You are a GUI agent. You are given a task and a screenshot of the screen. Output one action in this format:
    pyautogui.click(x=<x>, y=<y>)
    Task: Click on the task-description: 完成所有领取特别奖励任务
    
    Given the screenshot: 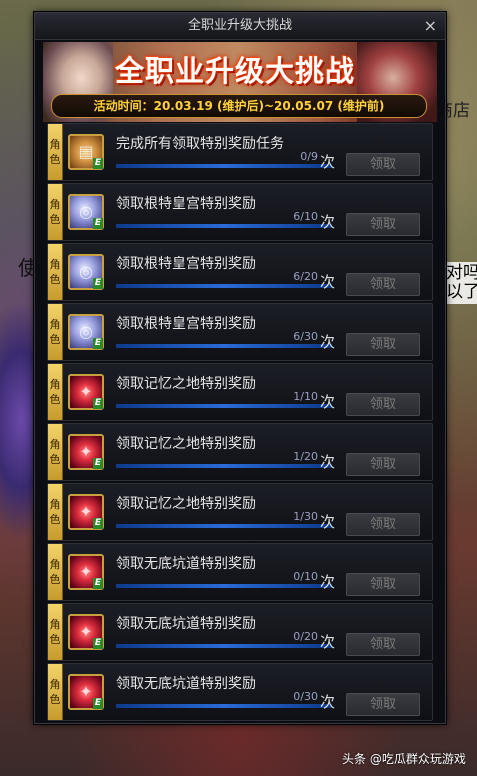 What is the action you would take?
    pyautogui.click(x=200, y=144)
    